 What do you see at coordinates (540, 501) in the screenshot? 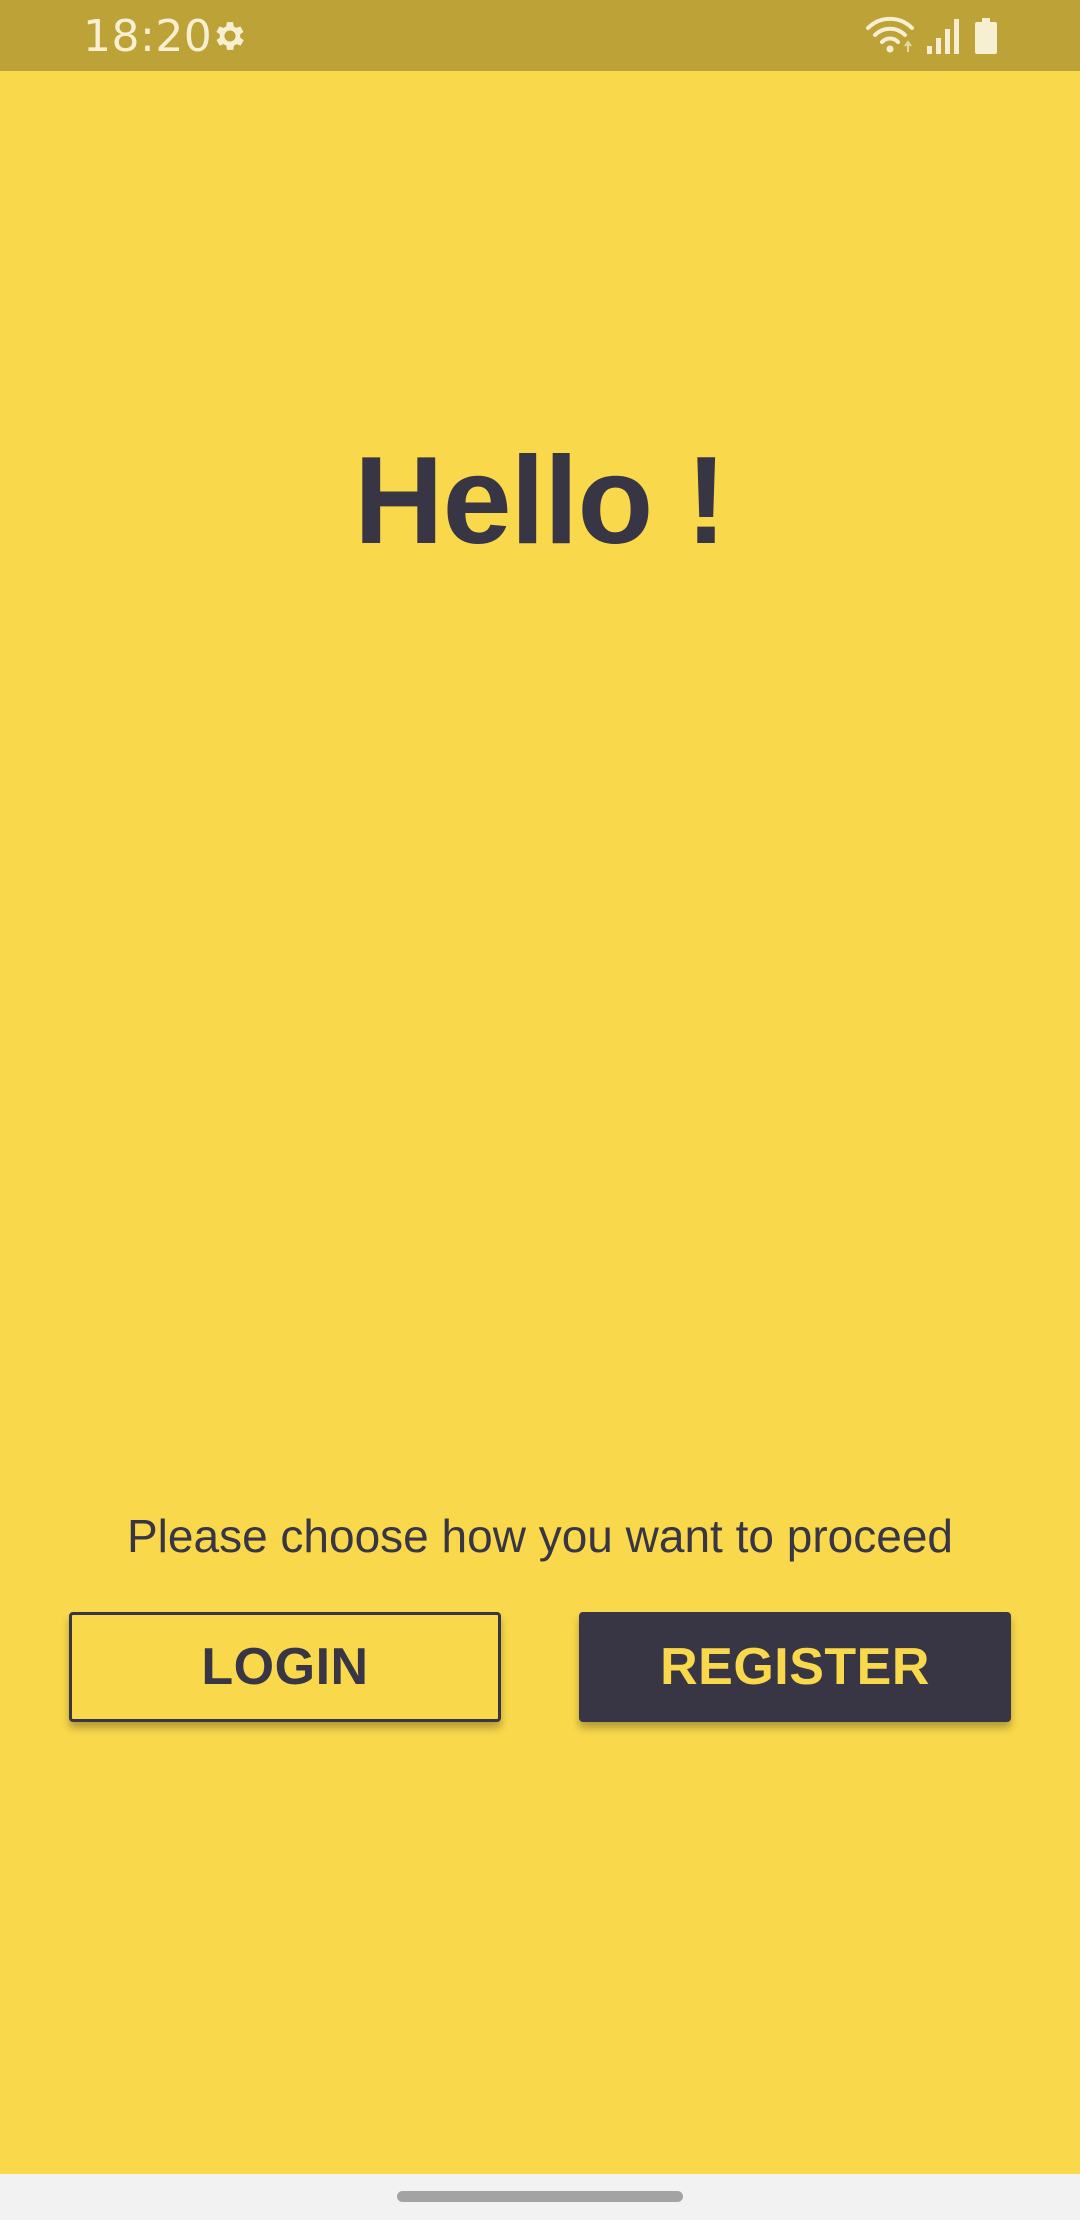
I see `greeting-title: Hello !` at bounding box center [540, 501].